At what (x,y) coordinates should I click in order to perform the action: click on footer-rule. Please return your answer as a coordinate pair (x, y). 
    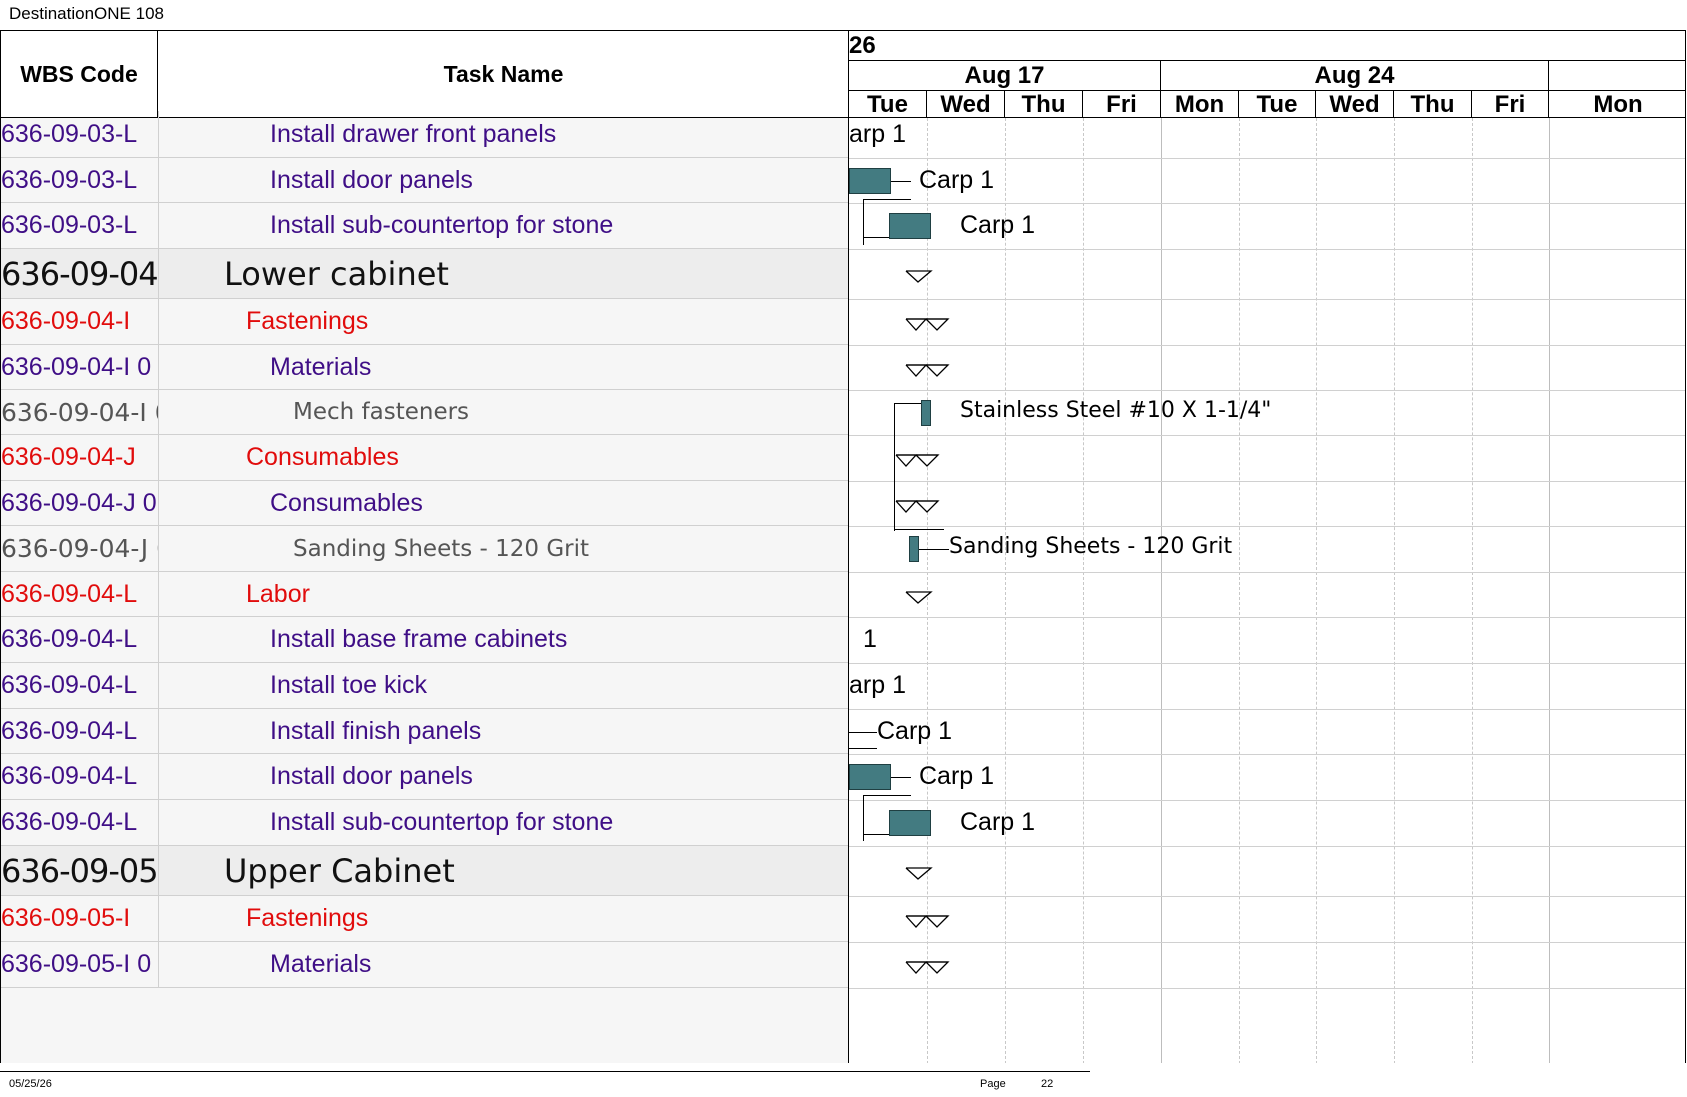
    Looking at the image, I should click on (545, 1071).